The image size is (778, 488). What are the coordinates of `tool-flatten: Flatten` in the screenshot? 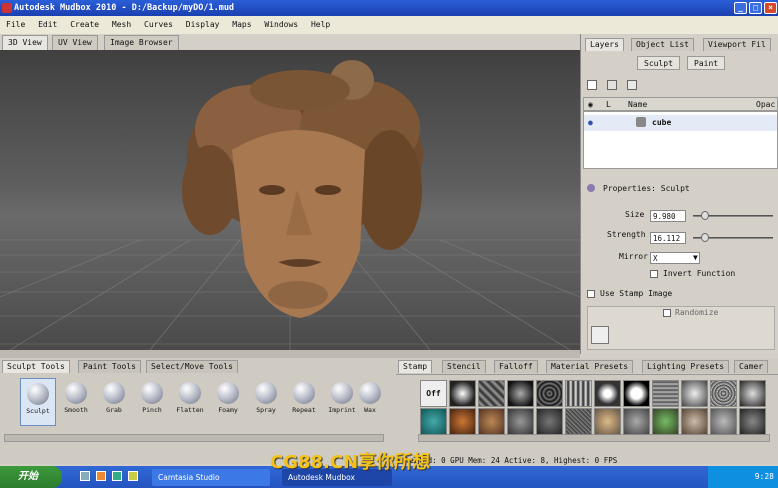 It's located at (190, 402).